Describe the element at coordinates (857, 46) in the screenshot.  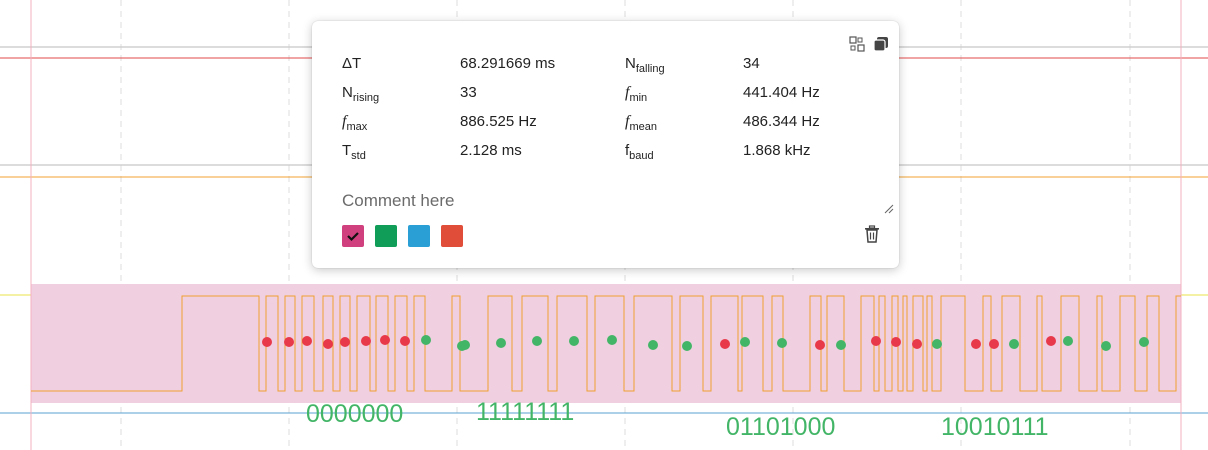
I see `shrink-view-icon` at that location.